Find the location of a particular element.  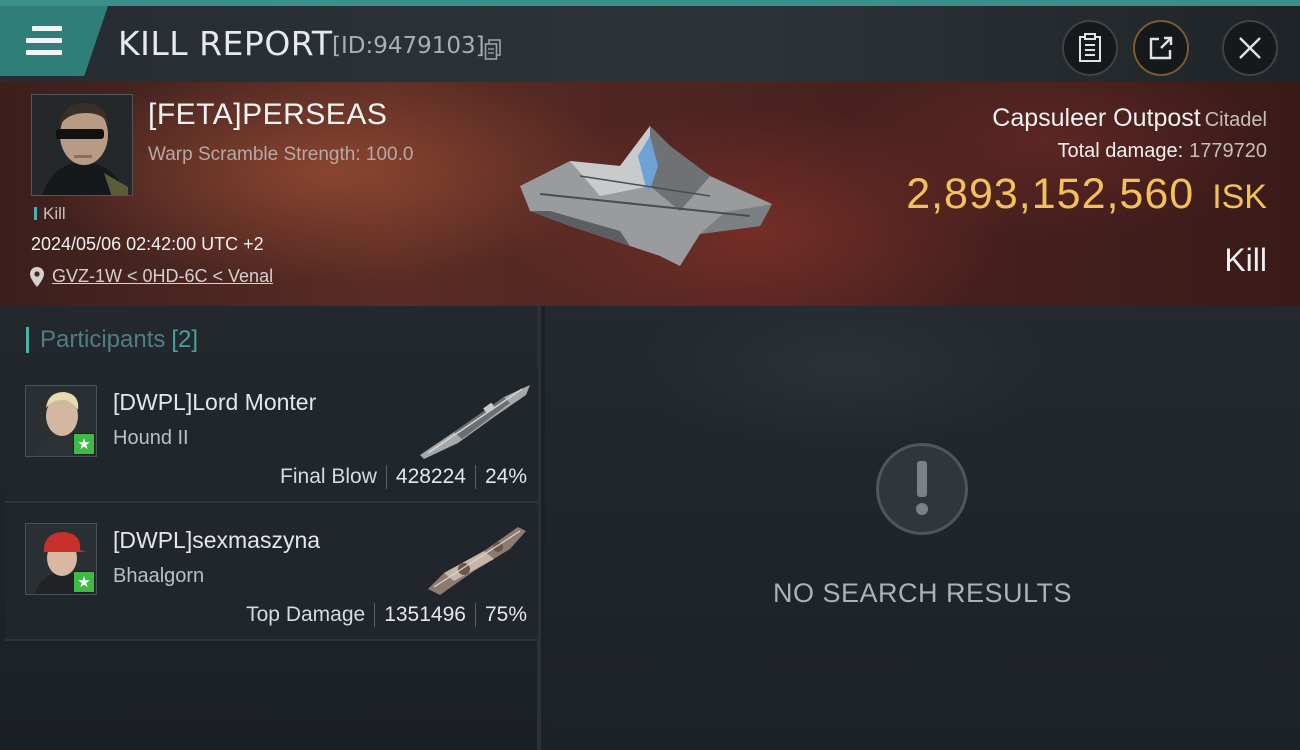

victim-portrait is located at coordinates (82, 145).